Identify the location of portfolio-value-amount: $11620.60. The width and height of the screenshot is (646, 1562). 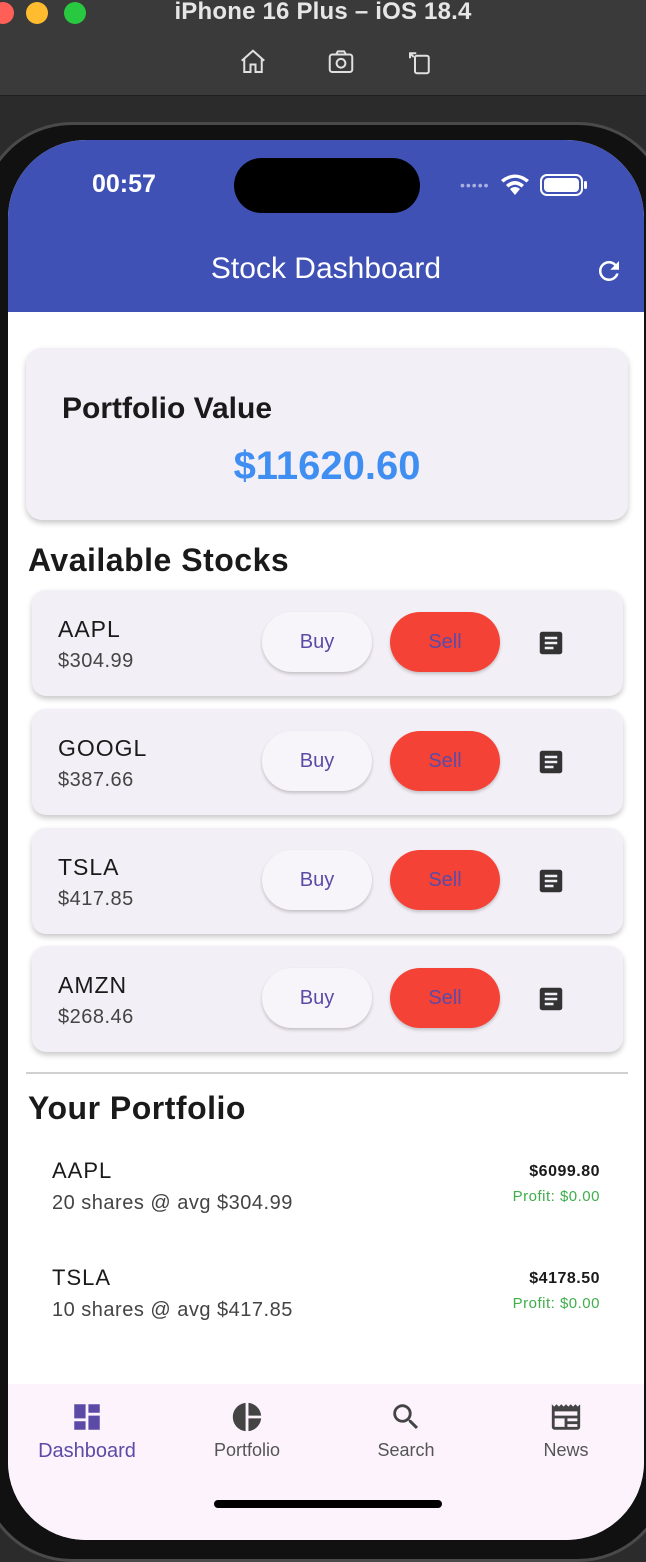
(327, 466).